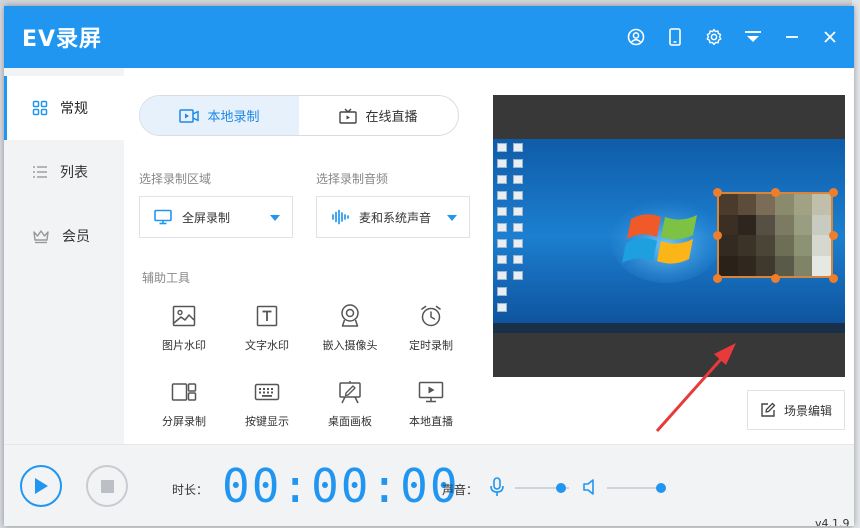 This screenshot has width=860, height=528. I want to click on taskbar, so click(669, 328).